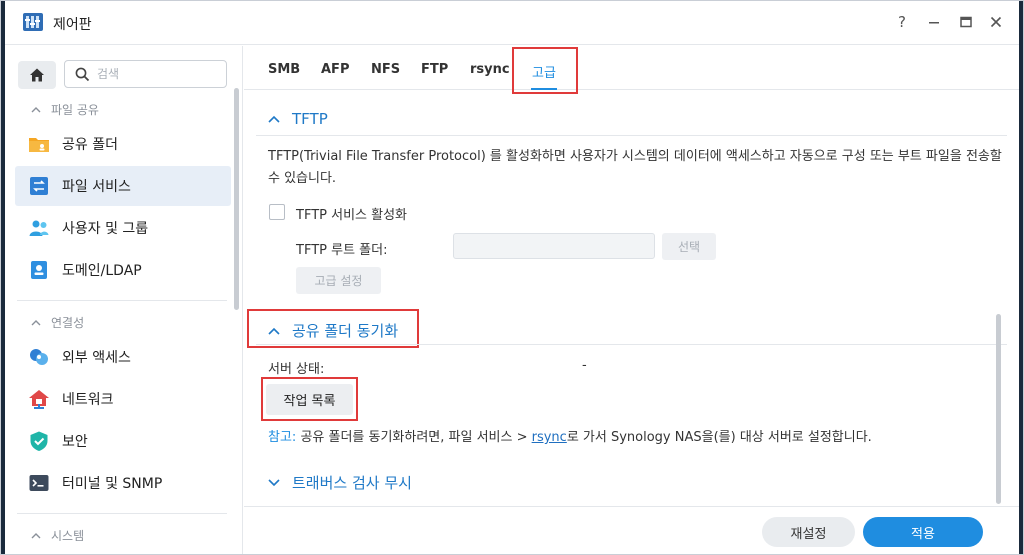 This screenshot has width=1024, height=555. What do you see at coordinates (414, 437) in the screenshot?
I see `note-text: 공유 폴더를 동기화하려면, 파일 서비스 >` at bounding box center [414, 437].